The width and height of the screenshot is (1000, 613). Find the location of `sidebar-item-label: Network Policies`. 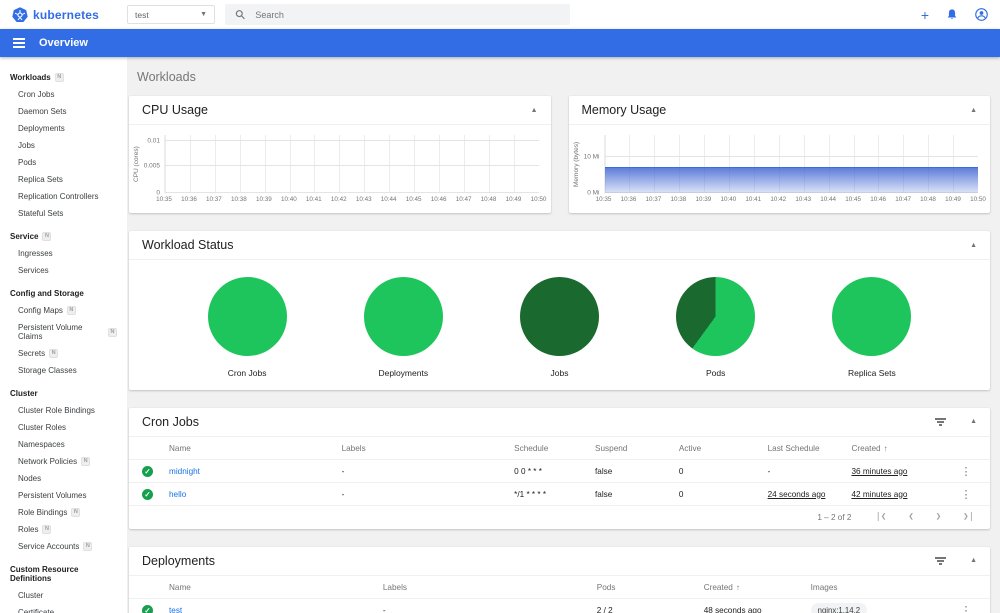

sidebar-item-label: Network Policies is located at coordinates (48, 461).